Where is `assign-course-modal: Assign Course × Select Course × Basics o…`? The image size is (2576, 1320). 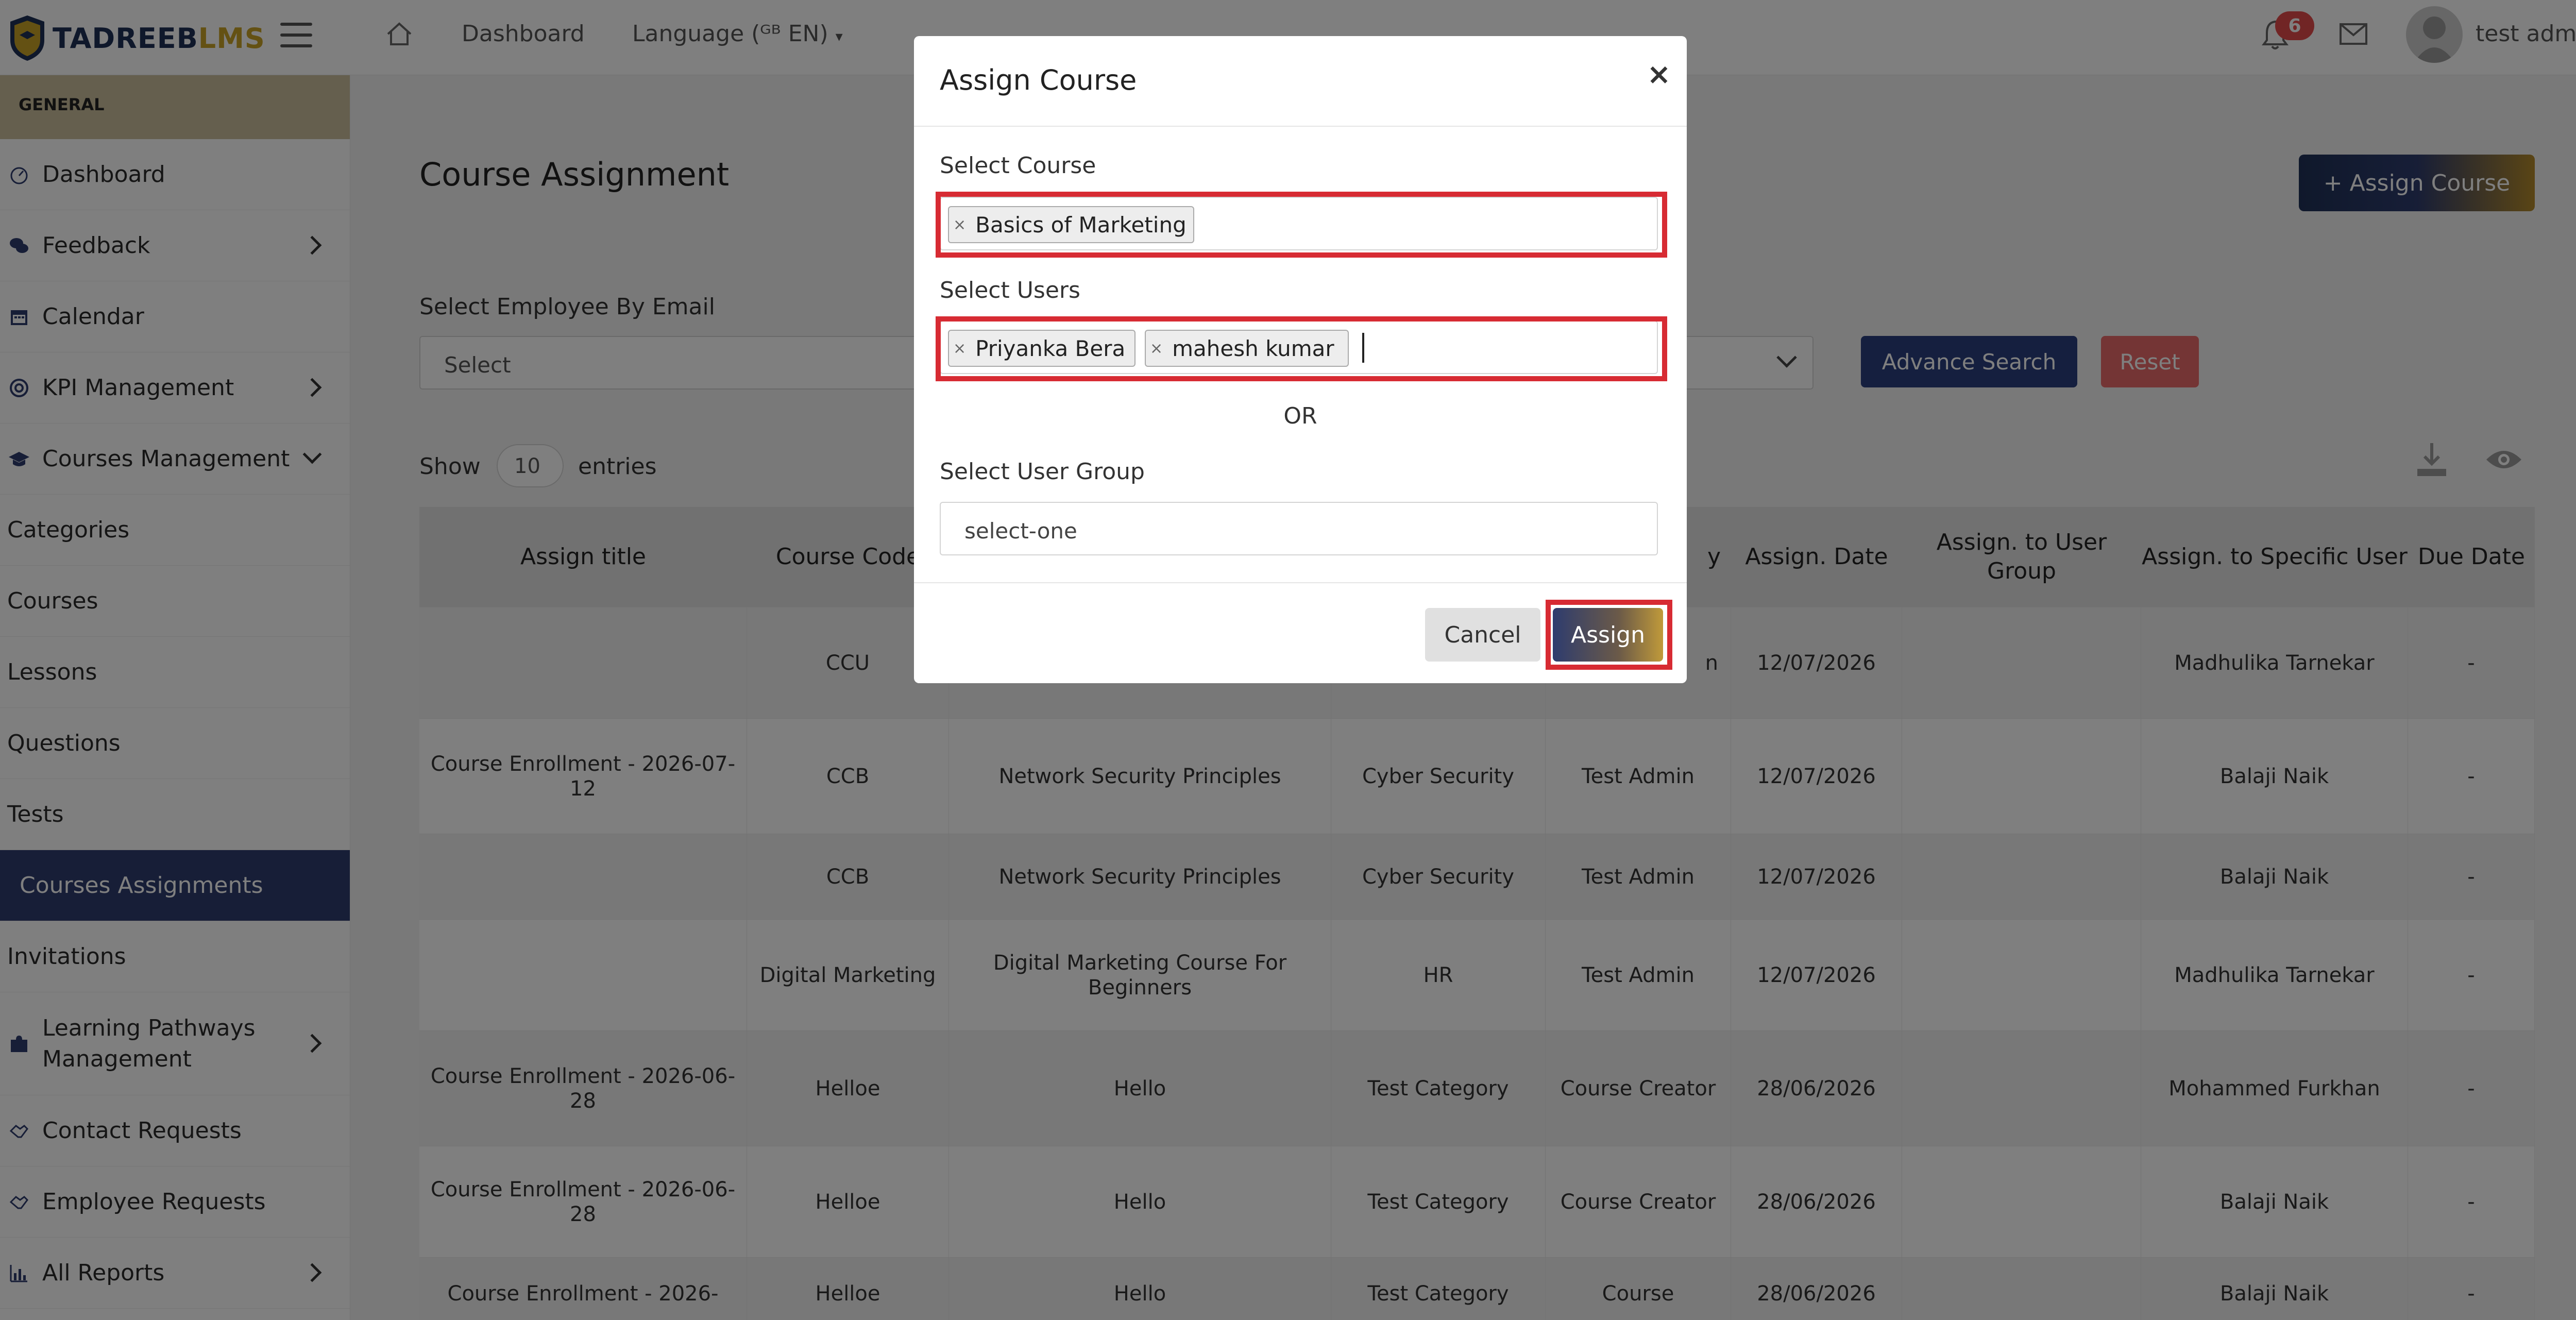
assign-course-modal: Assign Course × Select Course × Basics o… is located at coordinates (1300, 359).